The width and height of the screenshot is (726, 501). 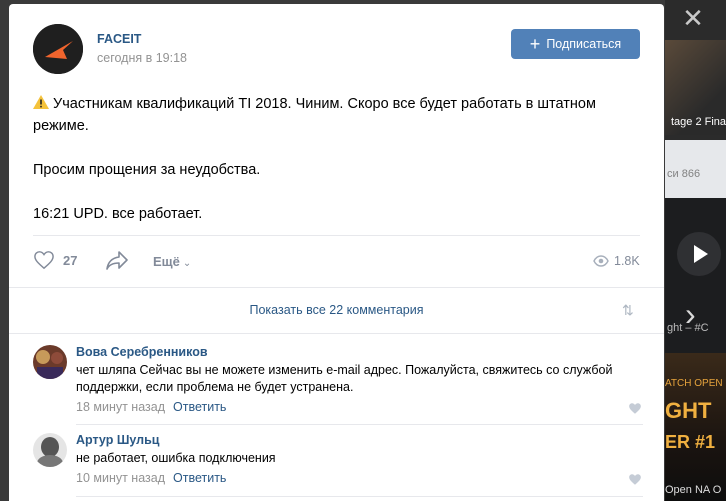 What do you see at coordinates (120, 407) in the screenshot?
I see `comment-time: 18 минут назад` at bounding box center [120, 407].